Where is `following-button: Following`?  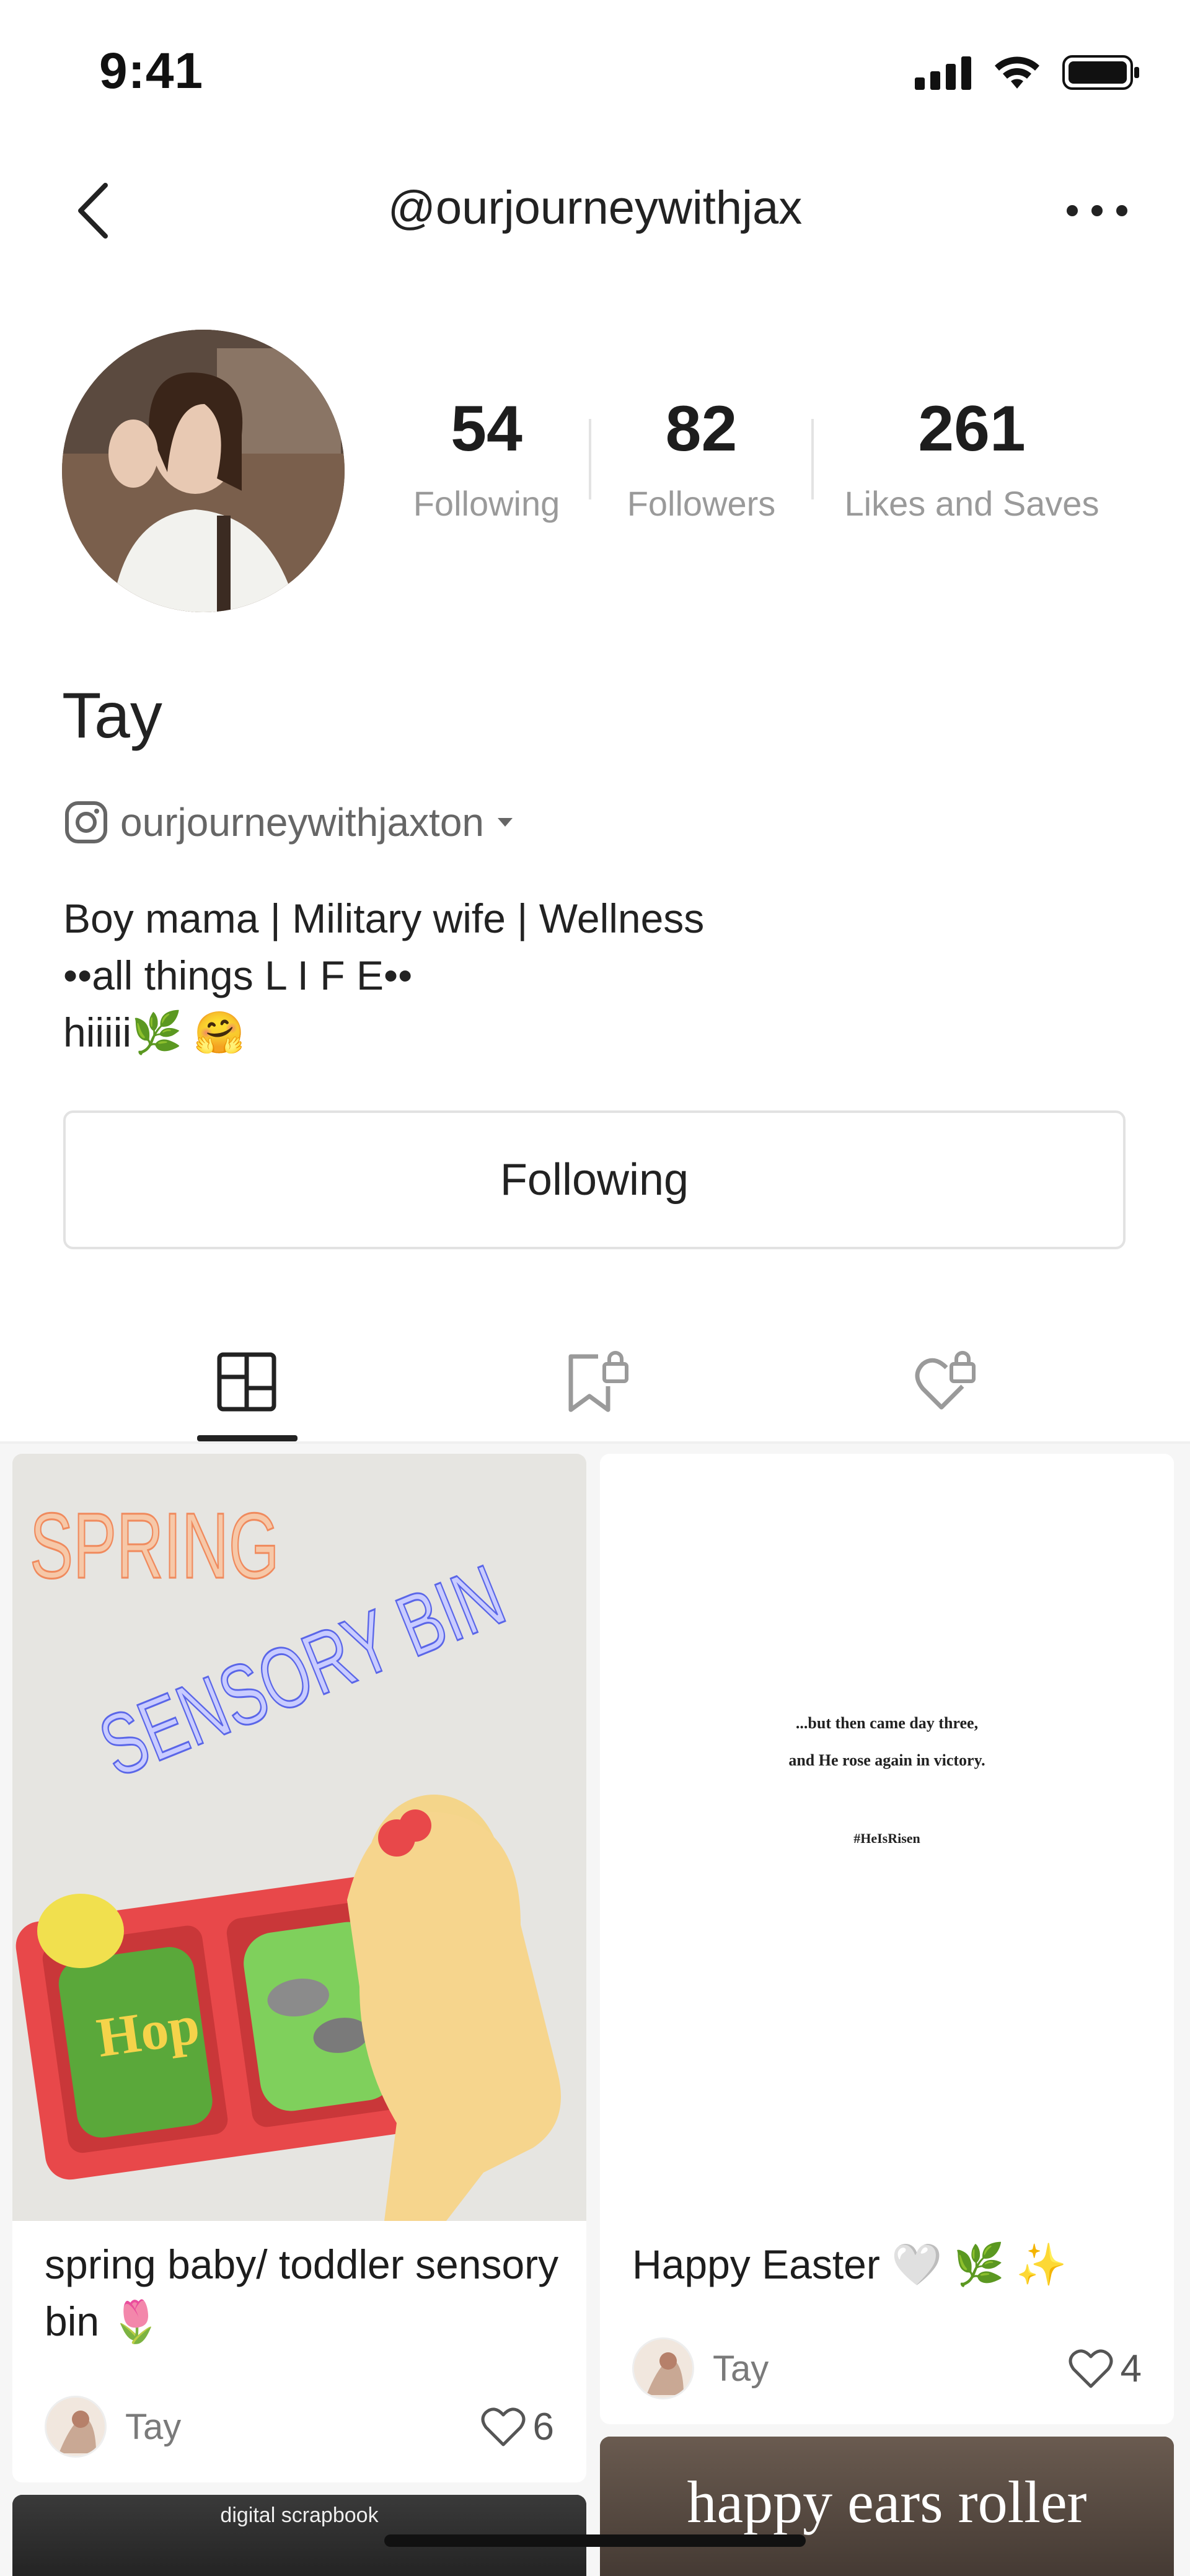
following-button: Following is located at coordinates (594, 1180).